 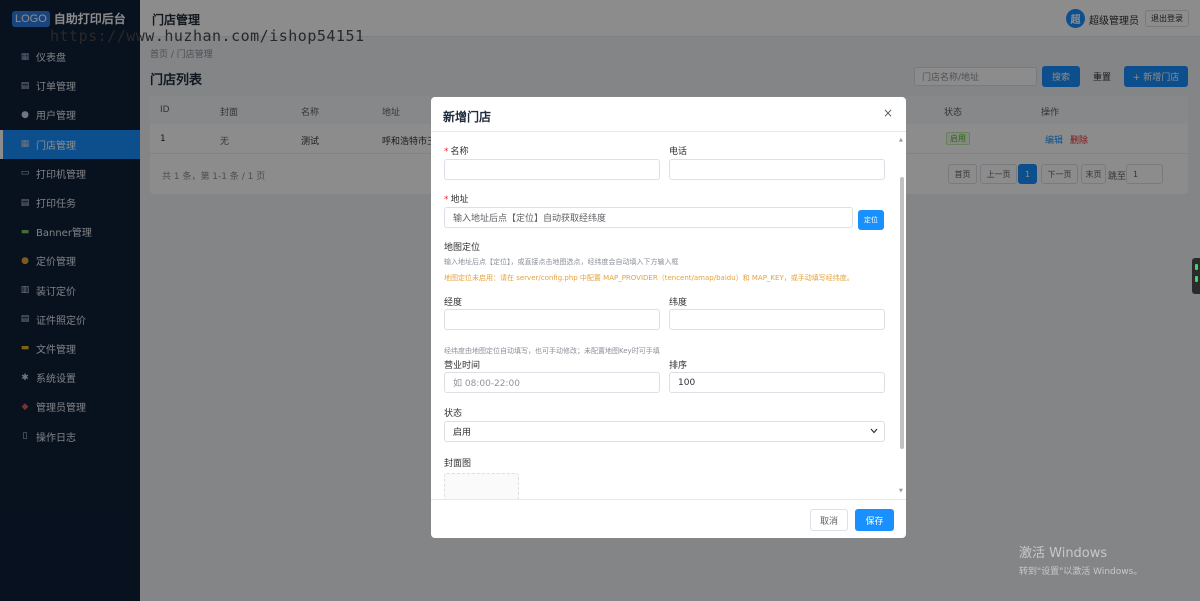 What do you see at coordinates (552, 351) in the screenshot?
I see `coordinate-hint: 经纬度由地图定位自动填写，也可手动修改；未配置地图Key时可手填` at bounding box center [552, 351].